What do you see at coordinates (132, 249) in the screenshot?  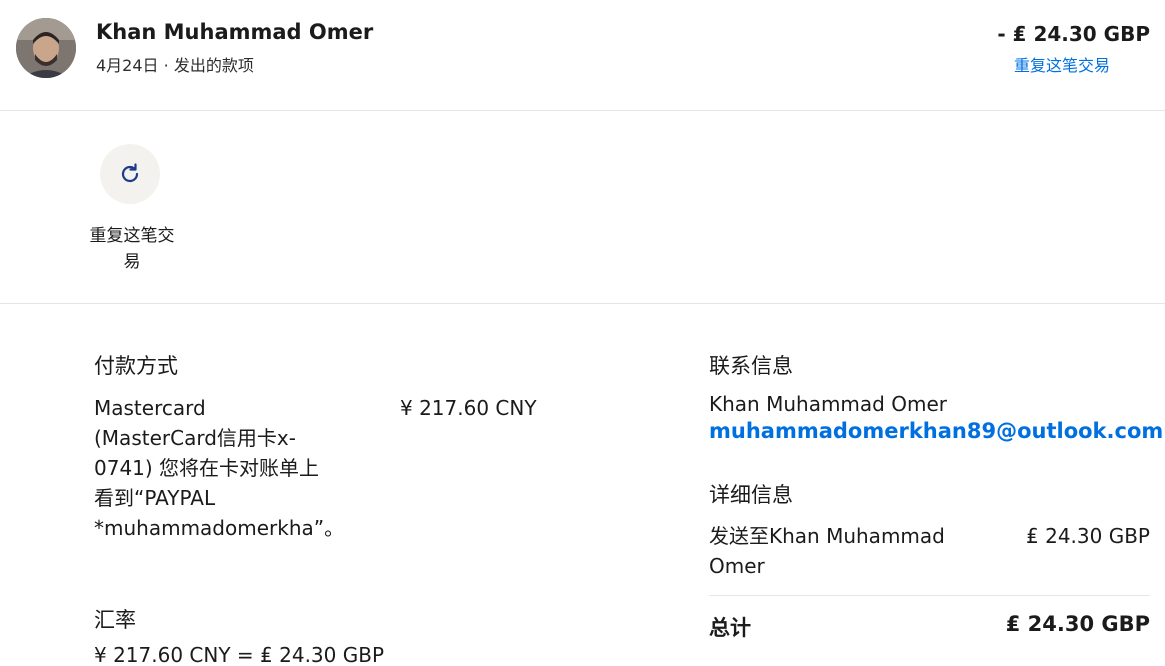 I see `repeat-transaction-label: 重复这笔交易` at bounding box center [132, 249].